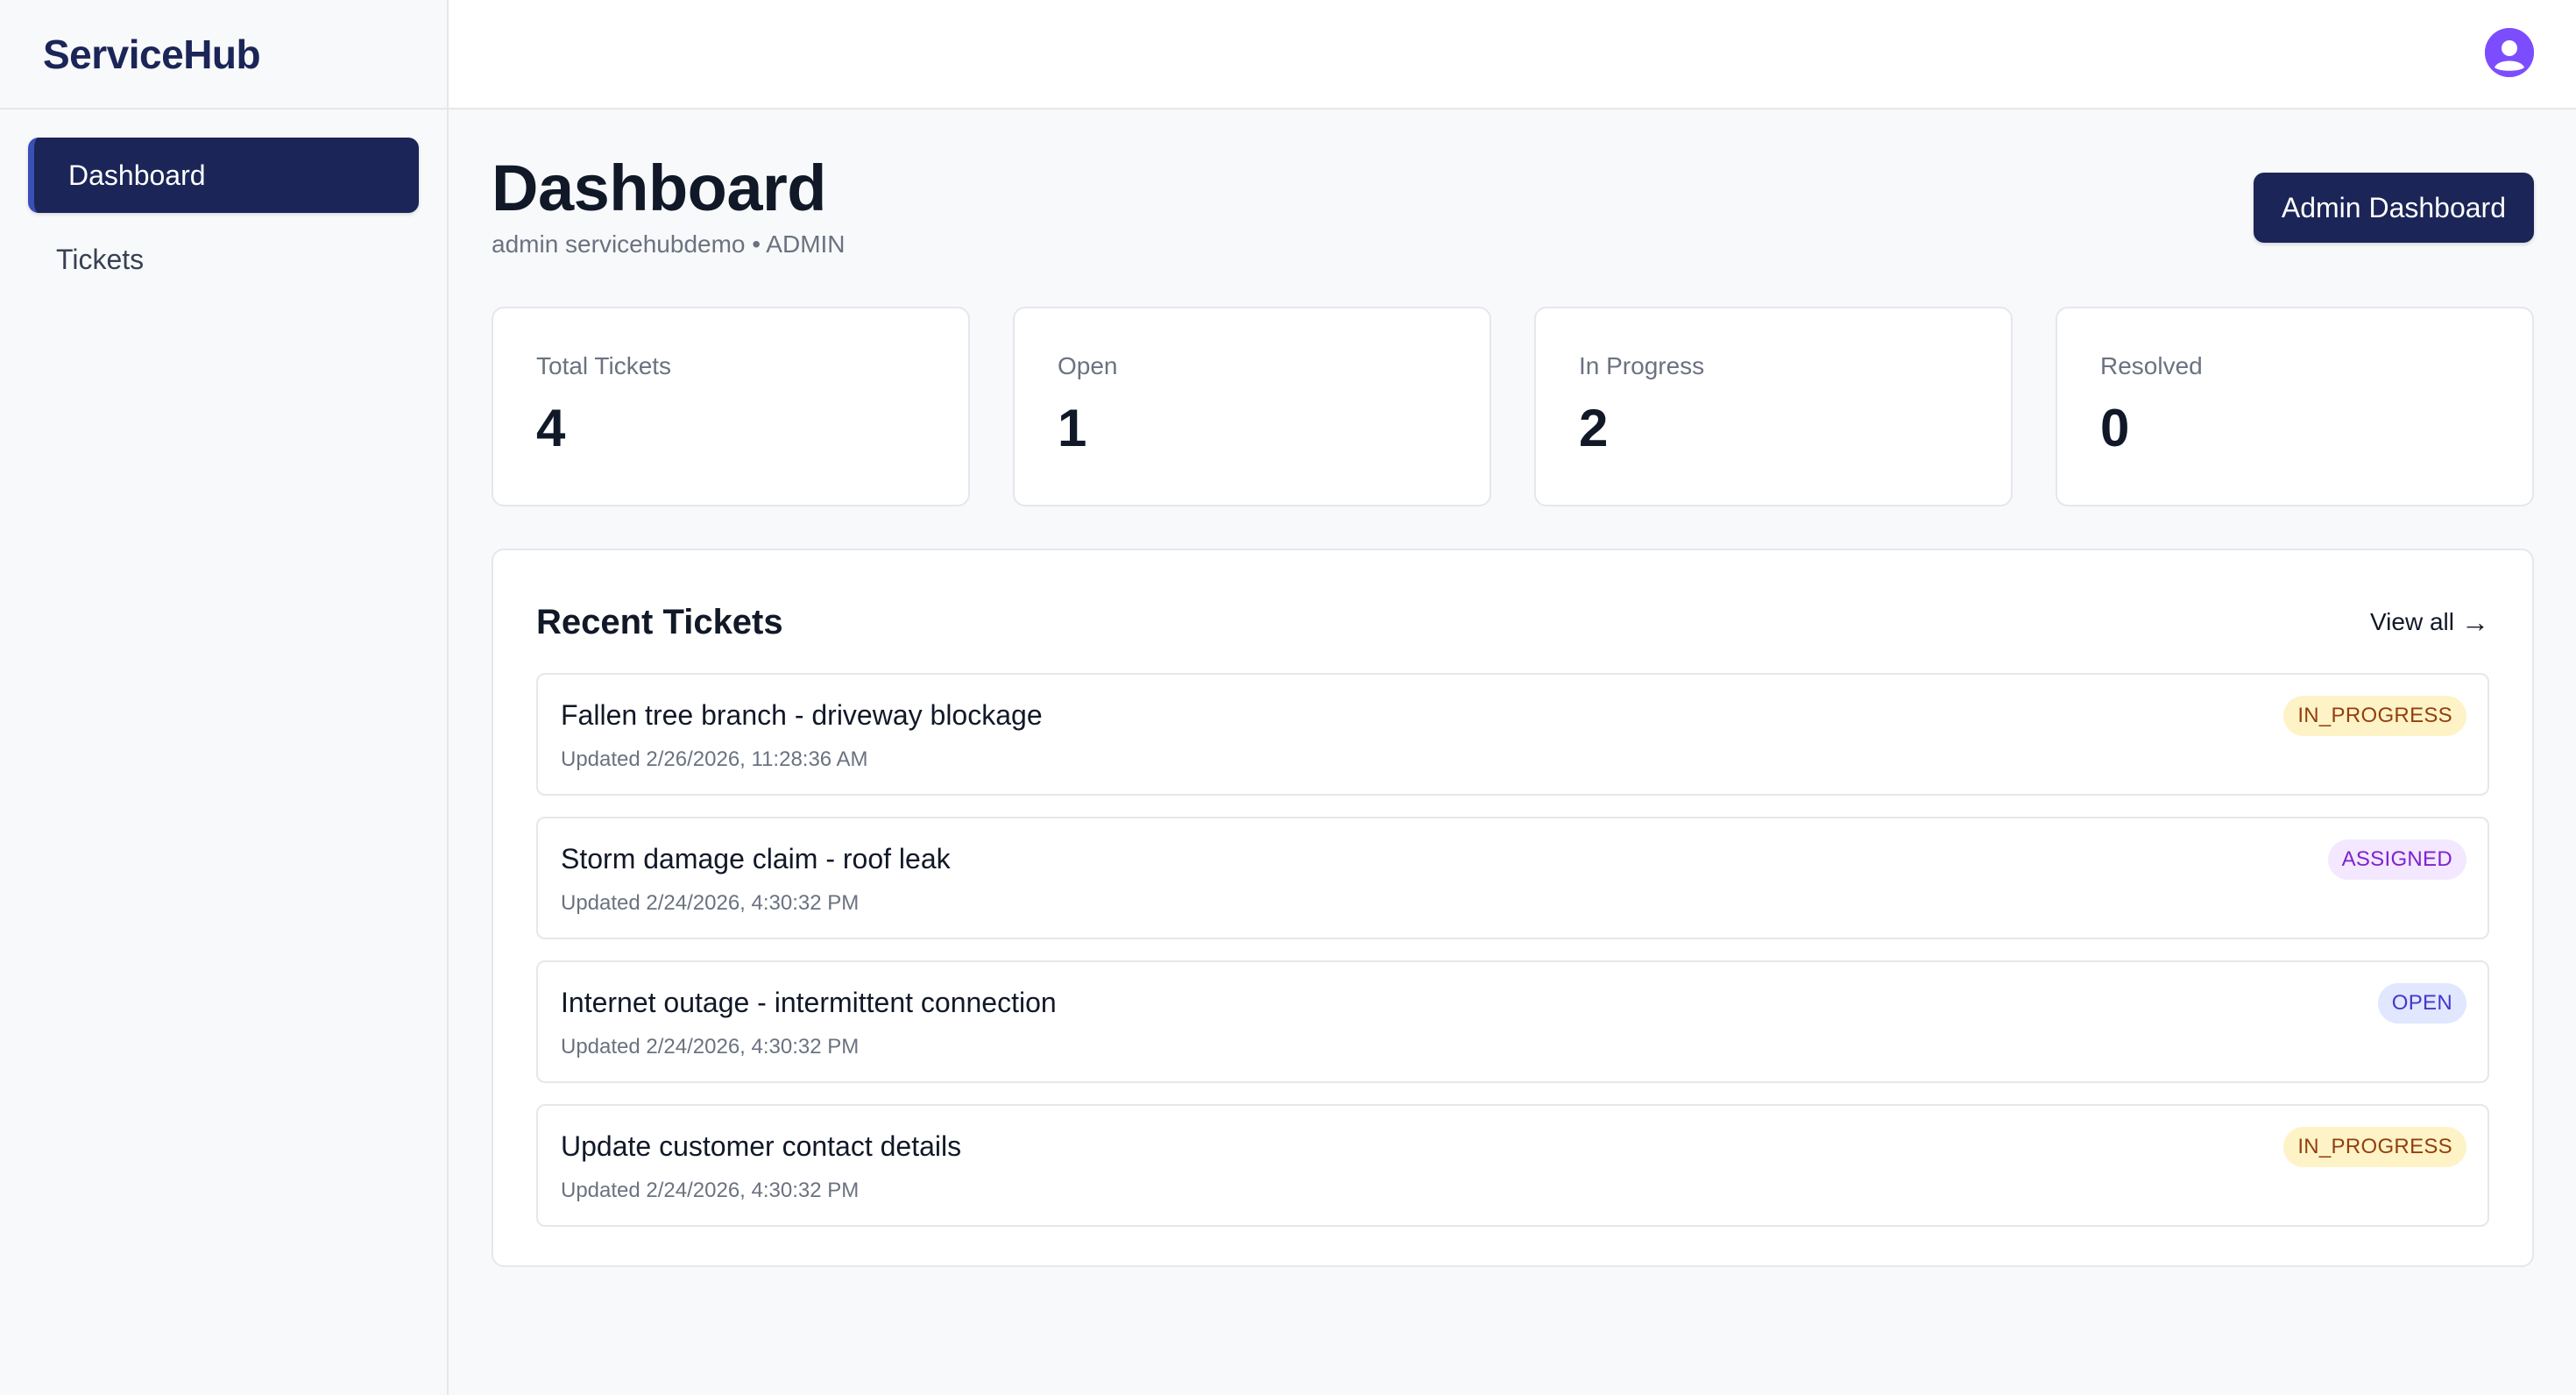 Image resolution: width=2576 pixels, height=1395 pixels. I want to click on stat-label: Total Tickets, so click(604, 365).